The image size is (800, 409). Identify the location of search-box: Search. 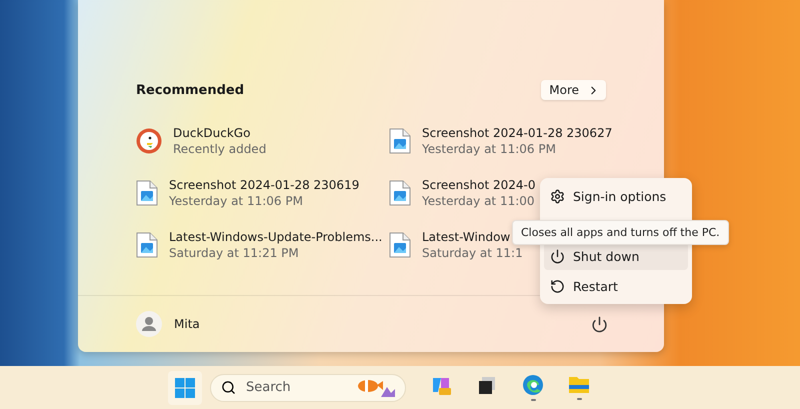
(308, 388).